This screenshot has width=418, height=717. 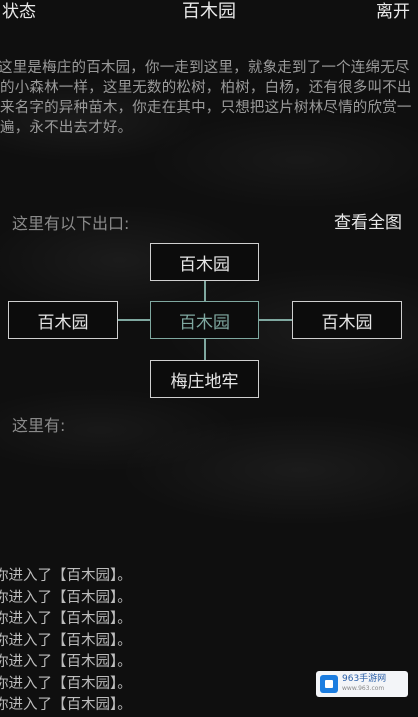 I want to click on site-watermark: 963手游网 www.963.com, so click(x=362, y=684).